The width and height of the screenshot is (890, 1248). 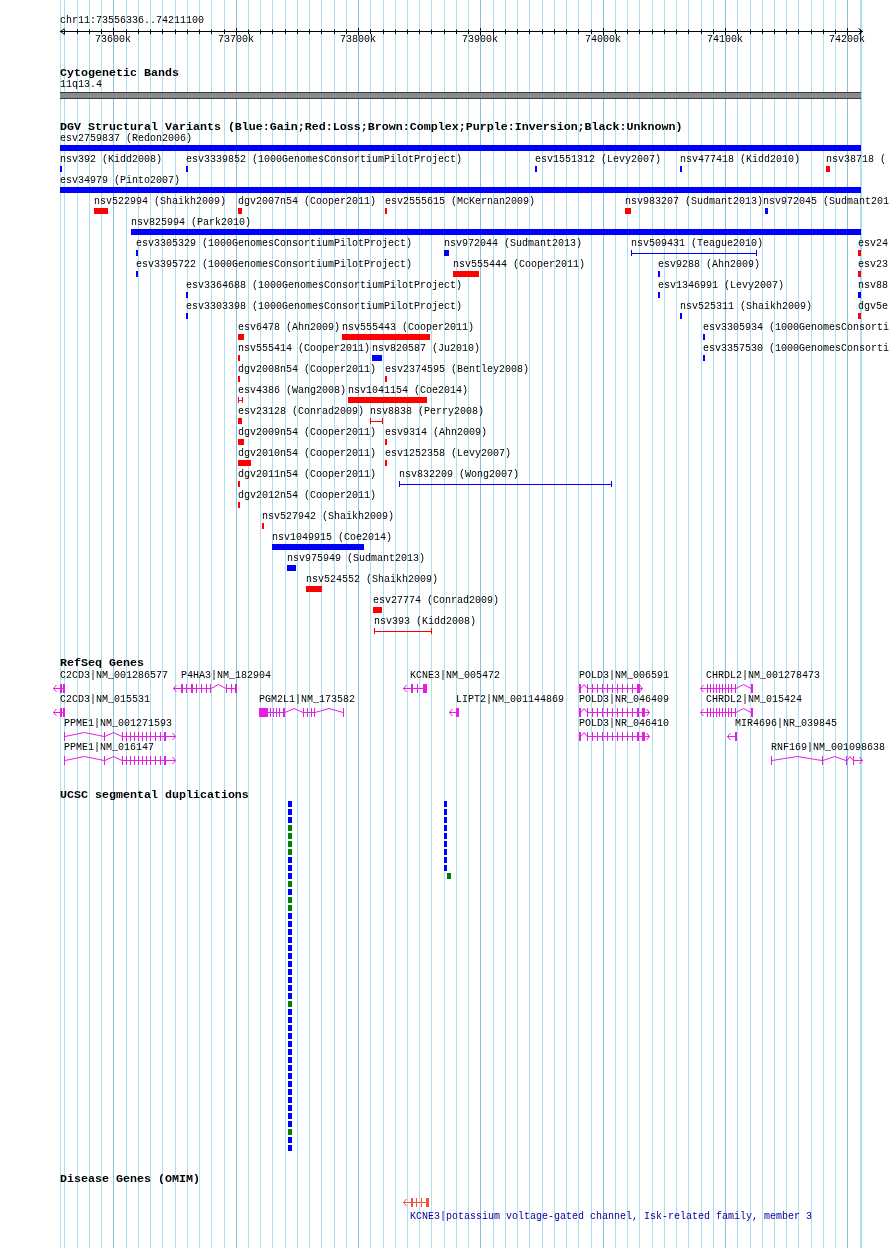 I want to click on variant-label: esv1551312 (Levy2007), so click(x=598, y=159).